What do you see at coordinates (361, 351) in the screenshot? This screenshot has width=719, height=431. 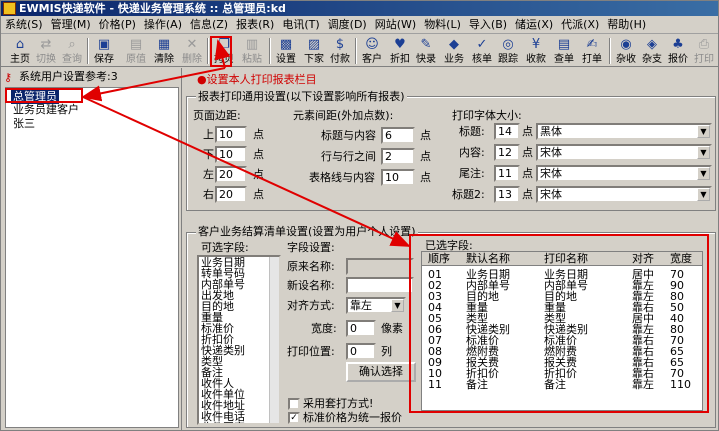 I see `print-pos-input: 0` at bounding box center [361, 351].